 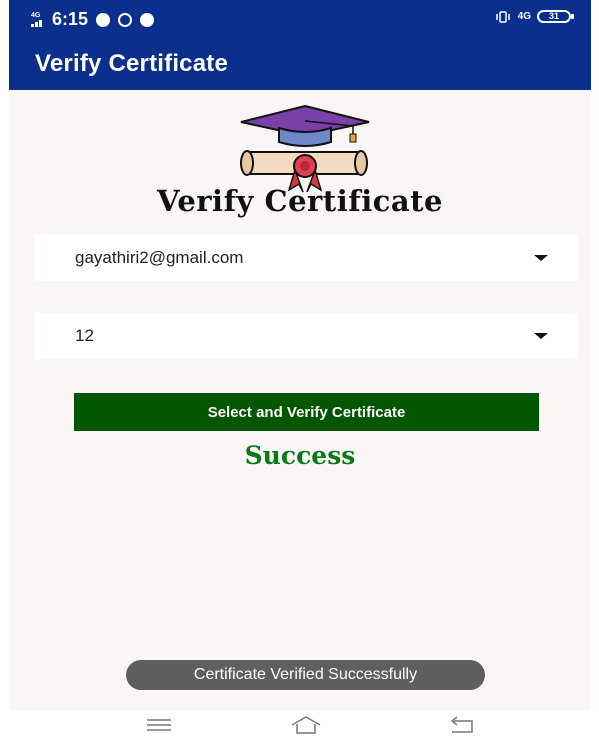 What do you see at coordinates (300, 455) in the screenshot?
I see `success-text: Success` at bounding box center [300, 455].